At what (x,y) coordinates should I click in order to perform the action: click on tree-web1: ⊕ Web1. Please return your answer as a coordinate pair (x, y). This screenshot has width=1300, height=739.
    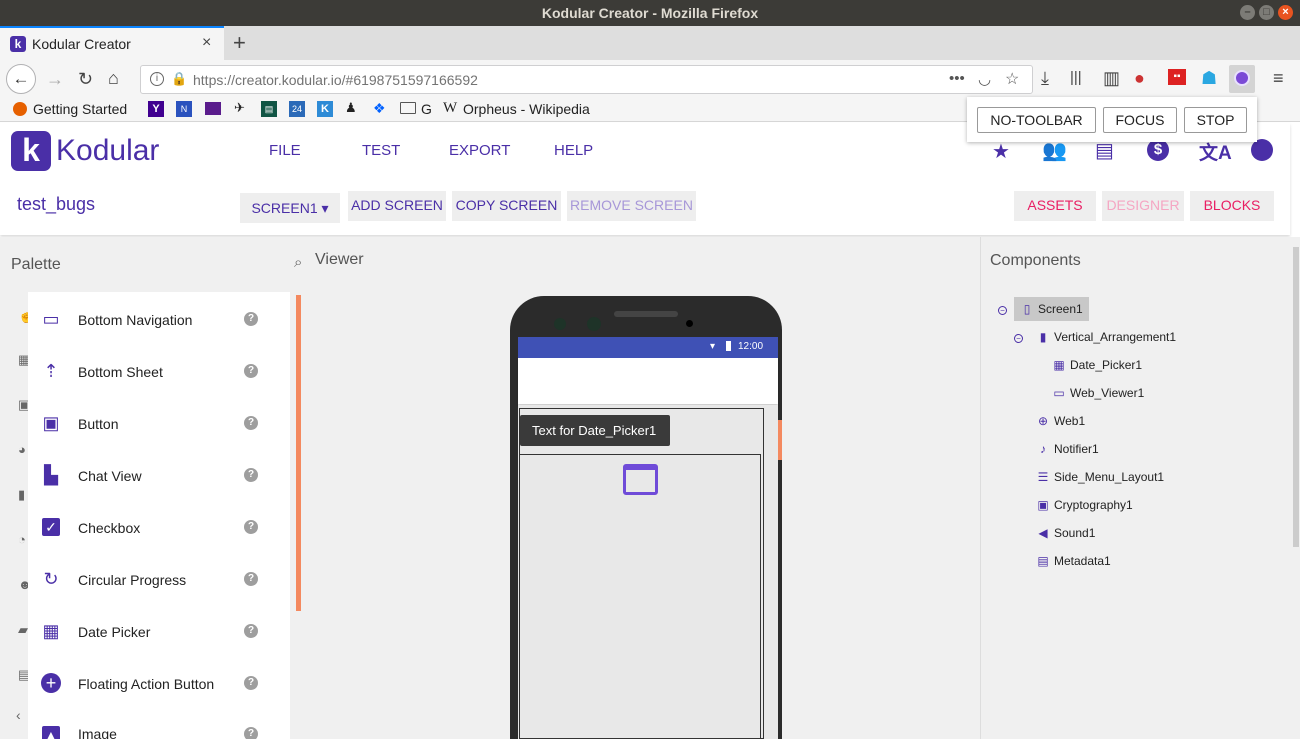
    Looking at the image, I should click on (1060, 421).